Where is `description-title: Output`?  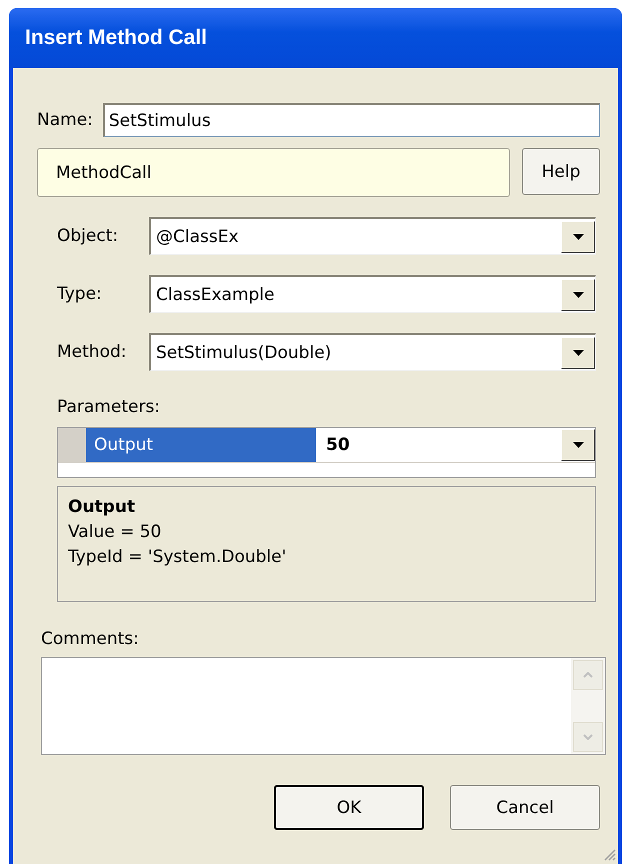 description-title: Output is located at coordinates (102, 507).